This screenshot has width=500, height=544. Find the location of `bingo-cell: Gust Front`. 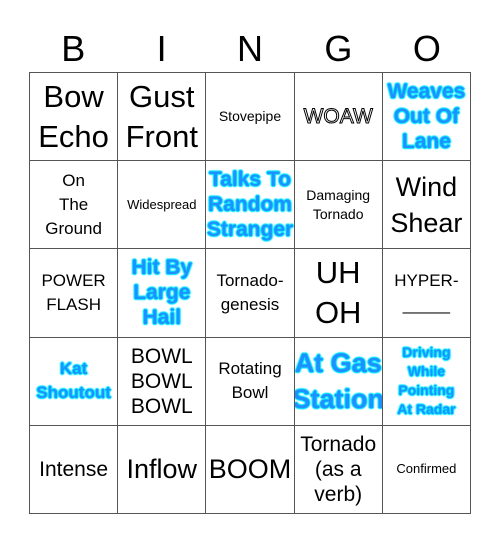

bingo-cell: Gust Front is located at coordinates (162, 117).